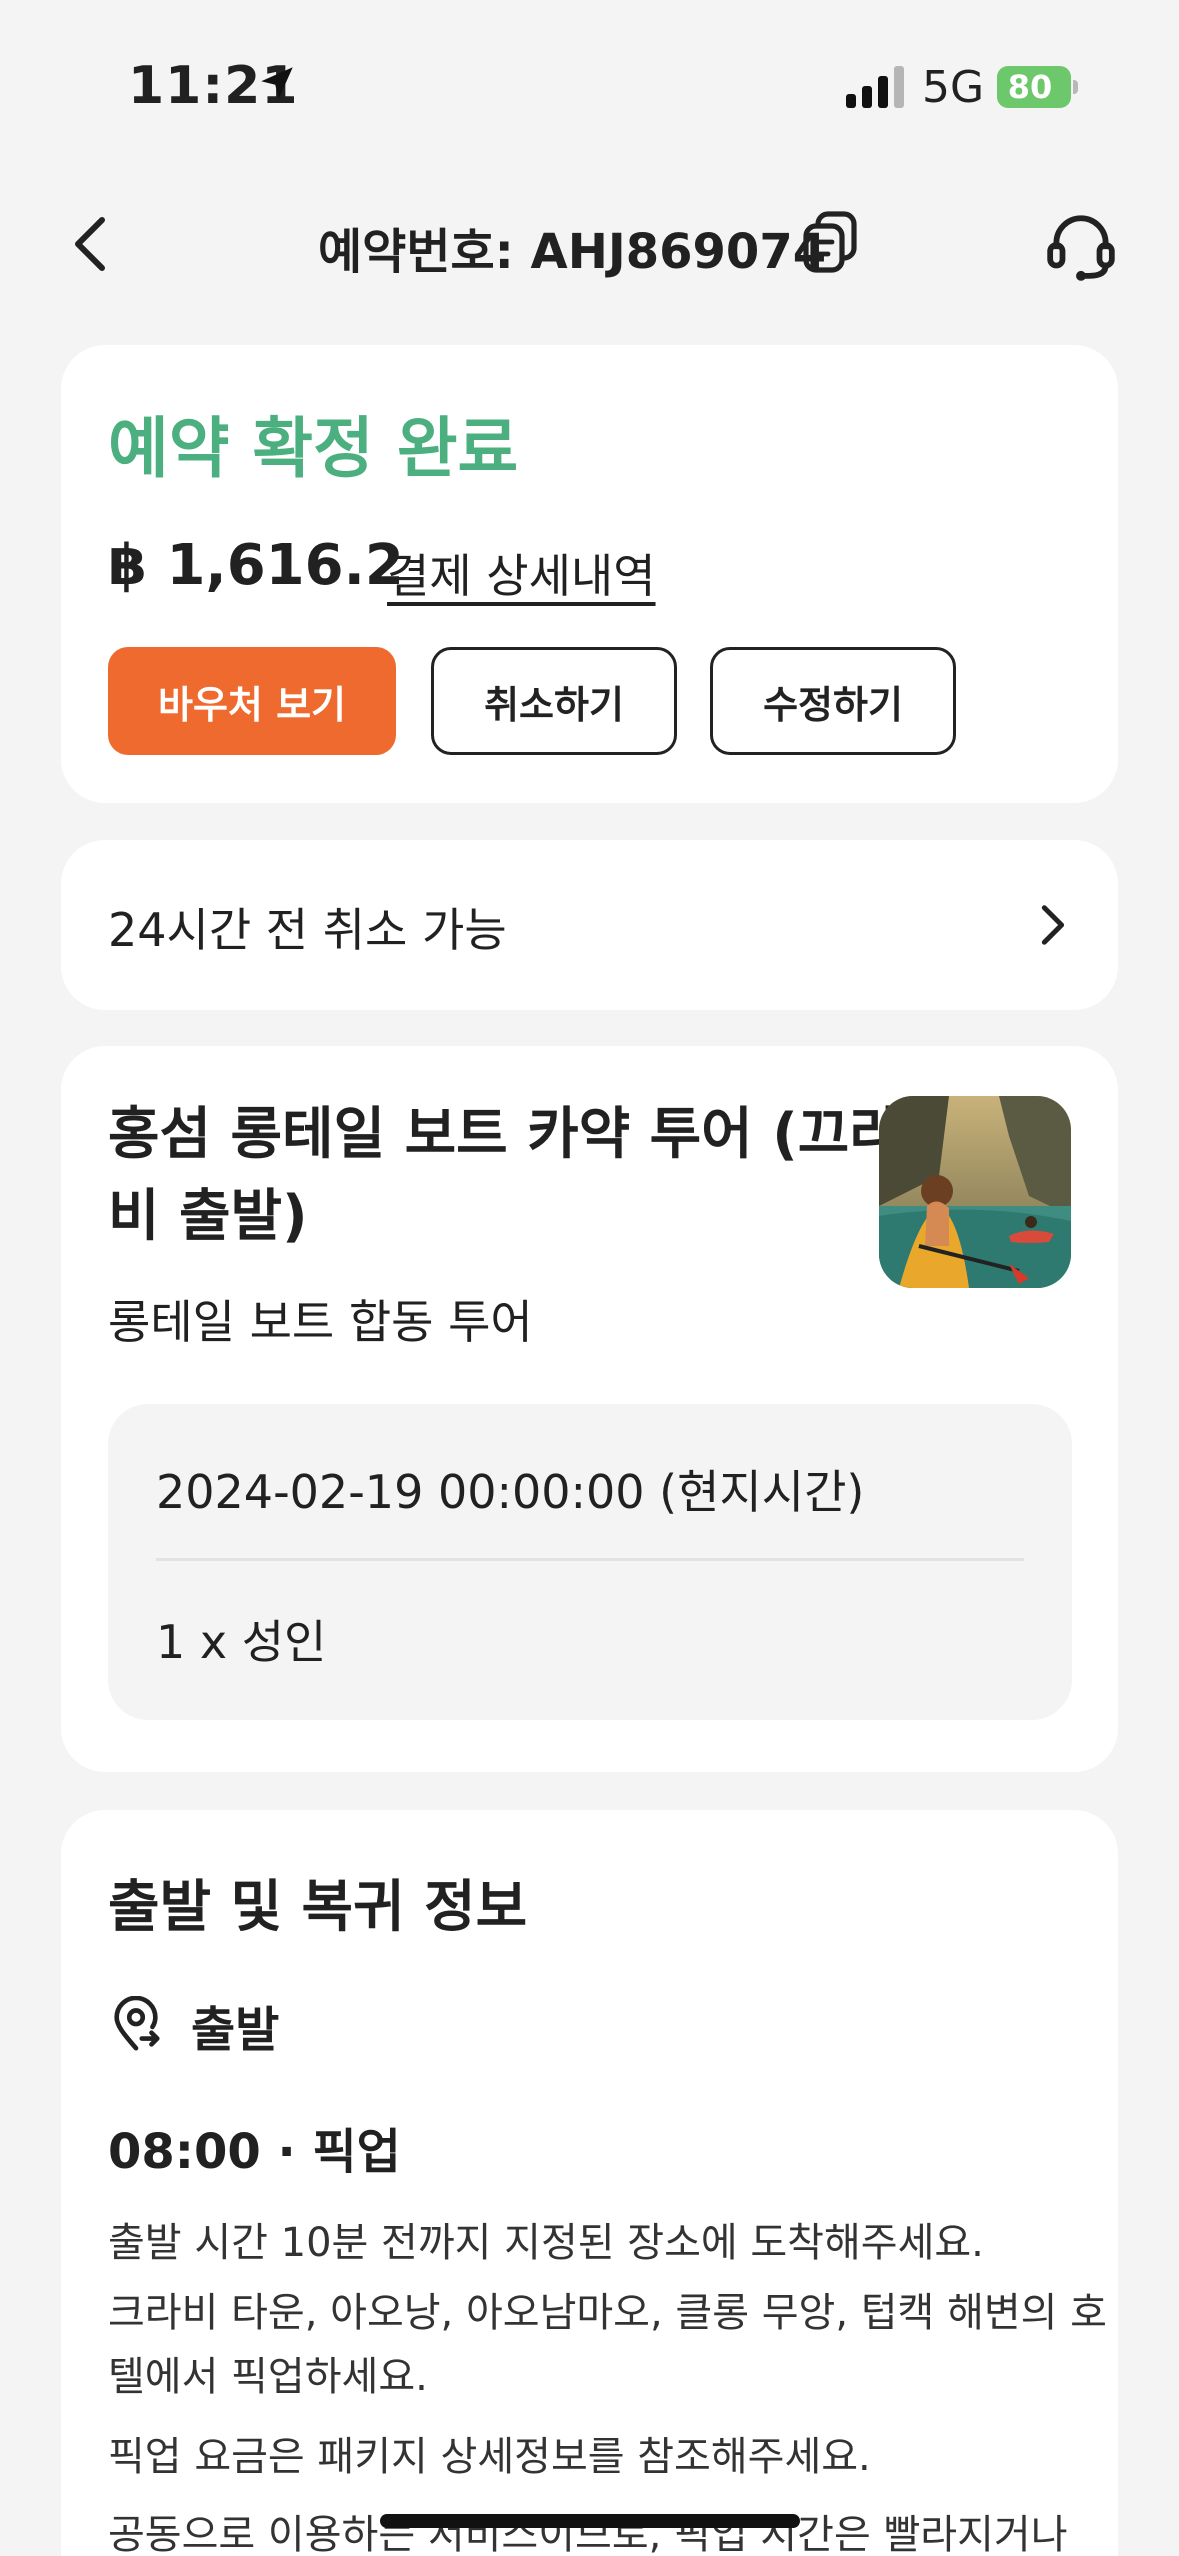 The height and width of the screenshot is (2556, 1179). I want to click on info-line: 크라비 타운, 아오낭, 아오남마오, 클롱 무앙, 텁캑 해변의 호, so click(607, 2313).